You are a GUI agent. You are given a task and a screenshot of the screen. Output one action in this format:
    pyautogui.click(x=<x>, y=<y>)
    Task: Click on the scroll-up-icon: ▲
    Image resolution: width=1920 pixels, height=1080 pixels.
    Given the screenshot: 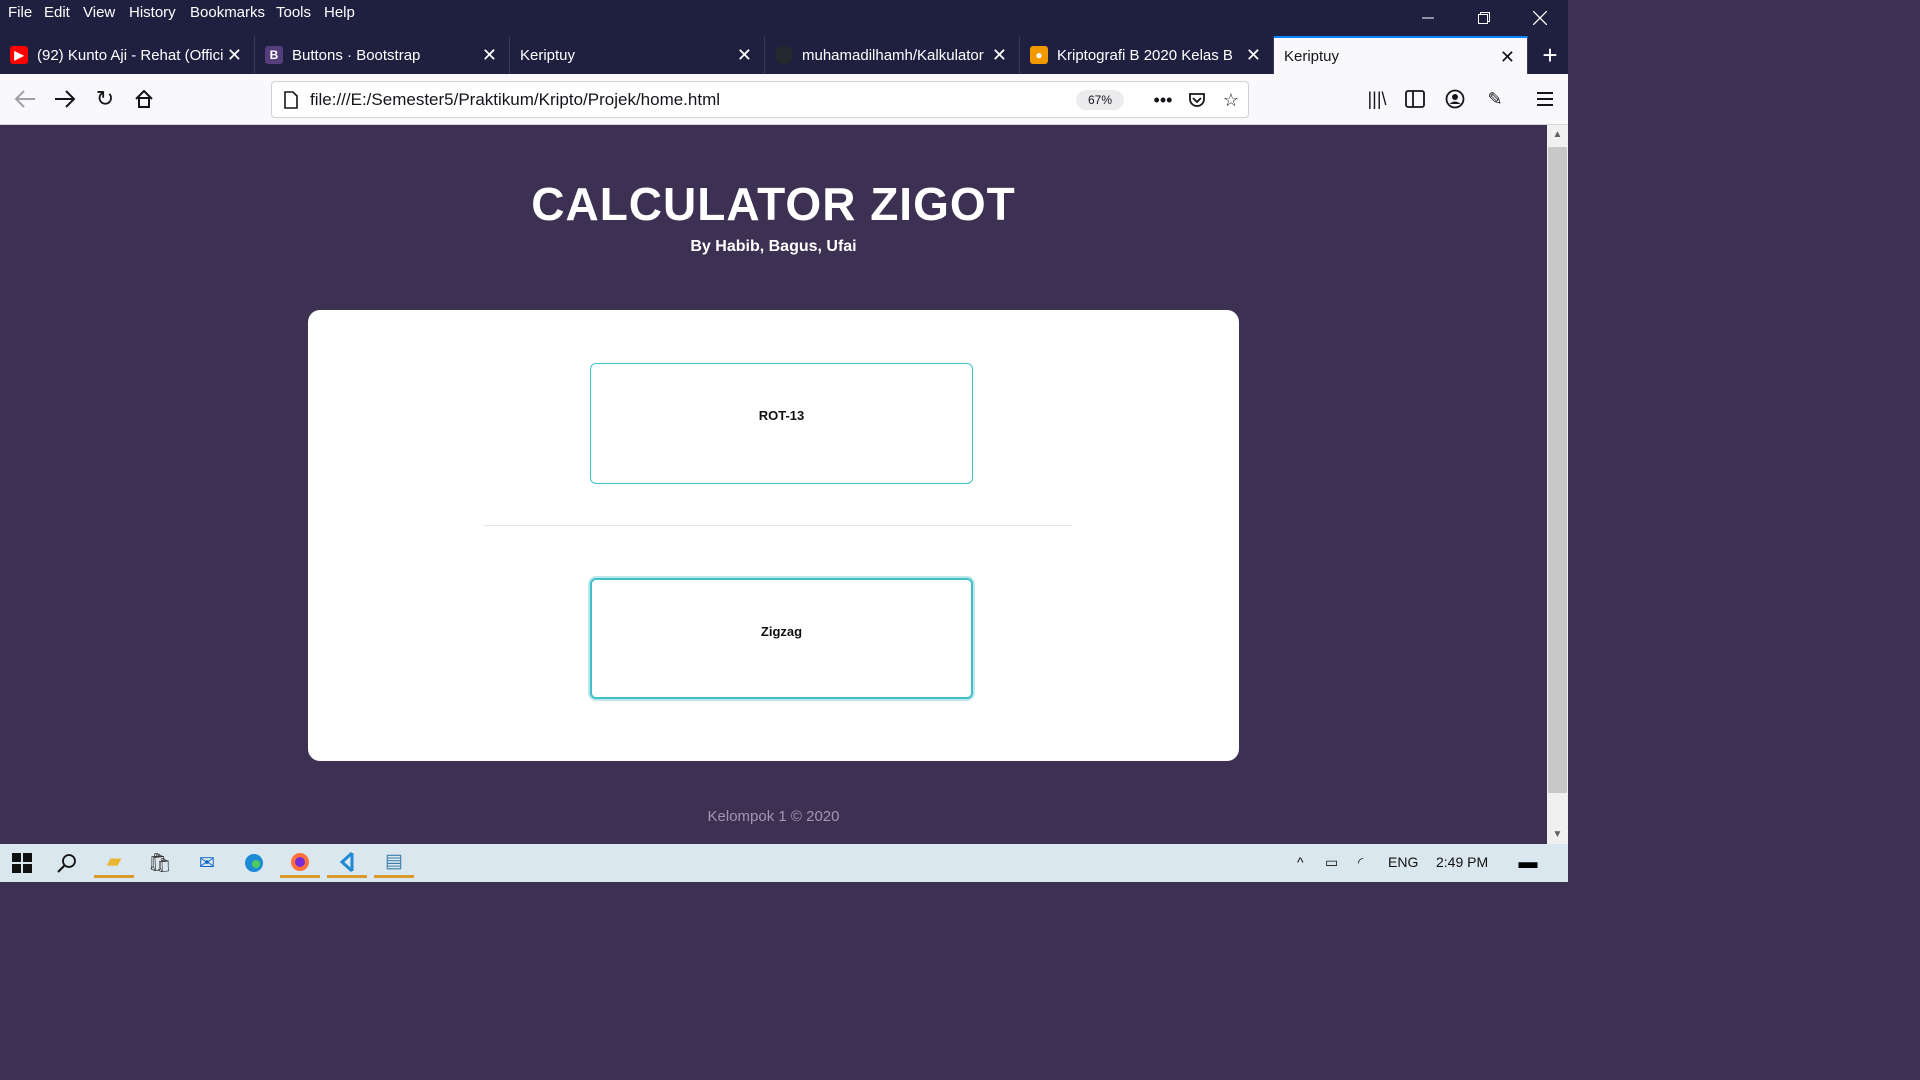 What is the action you would take?
    pyautogui.click(x=1557, y=134)
    